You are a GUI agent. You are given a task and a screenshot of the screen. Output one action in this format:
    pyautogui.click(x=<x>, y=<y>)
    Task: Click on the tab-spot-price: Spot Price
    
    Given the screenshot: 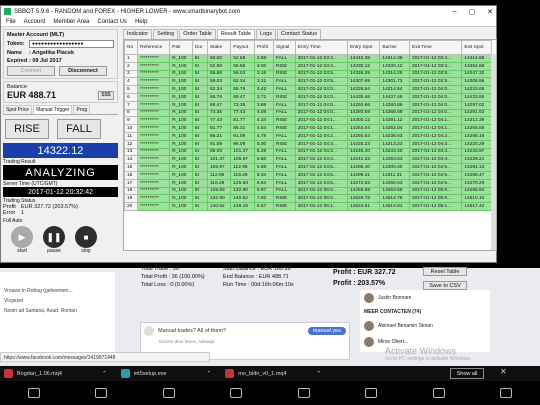 What is the action you would take?
    pyautogui.click(x=18, y=109)
    